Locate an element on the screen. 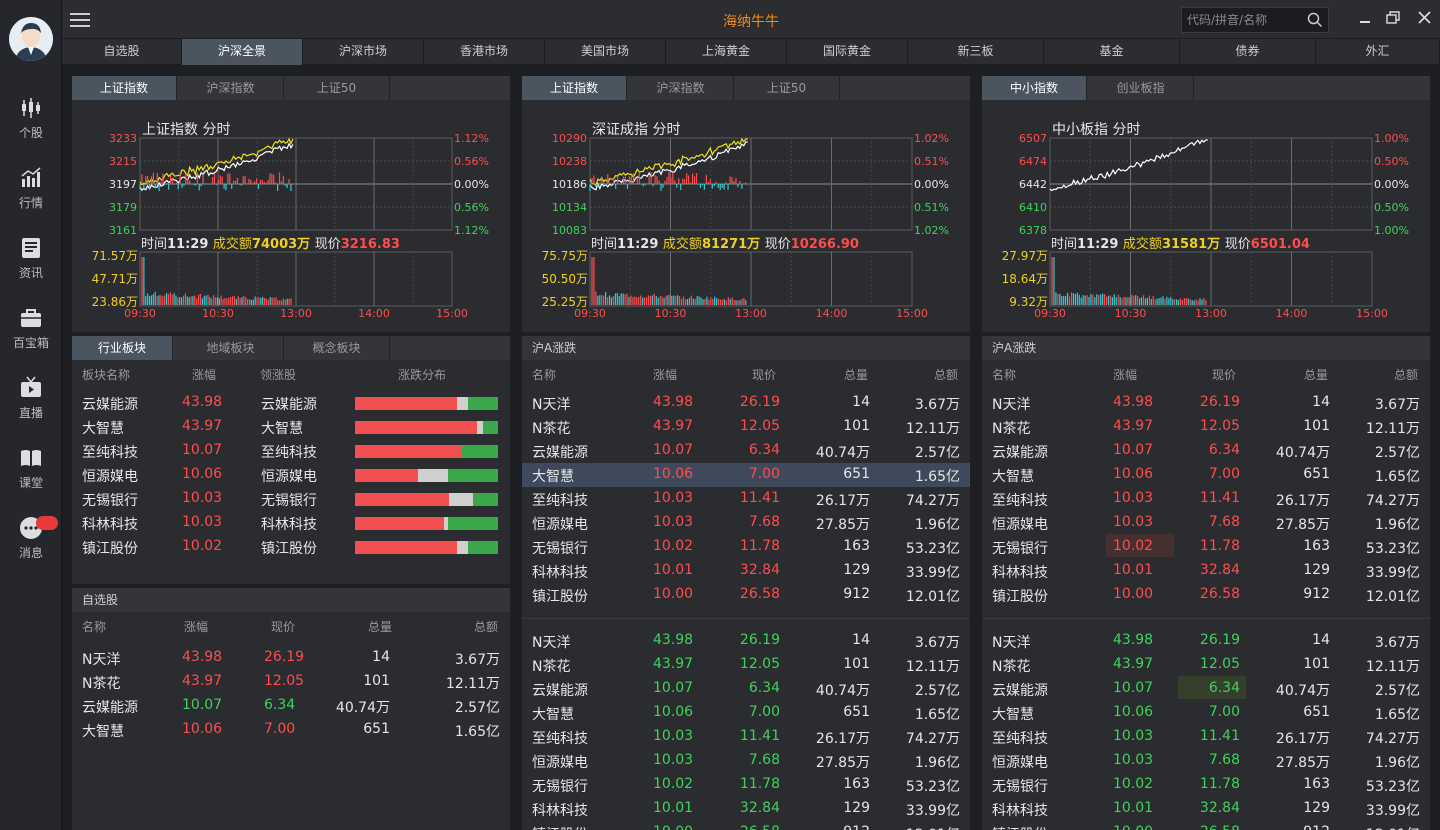  nav-item-news: 资讯 is located at coordinates (31, 266).